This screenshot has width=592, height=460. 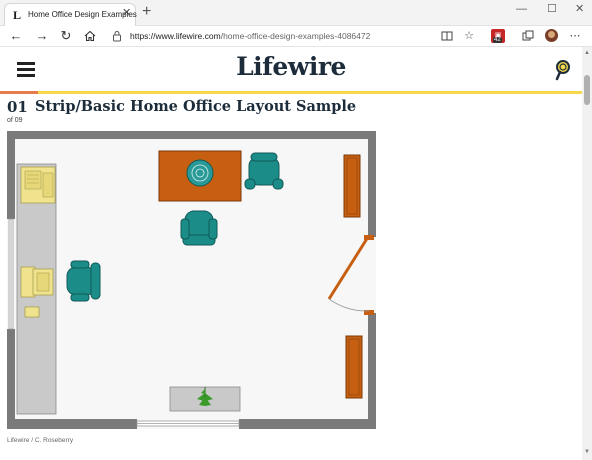 I want to click on site-header: Lifewire, so click(x=291, y=70).